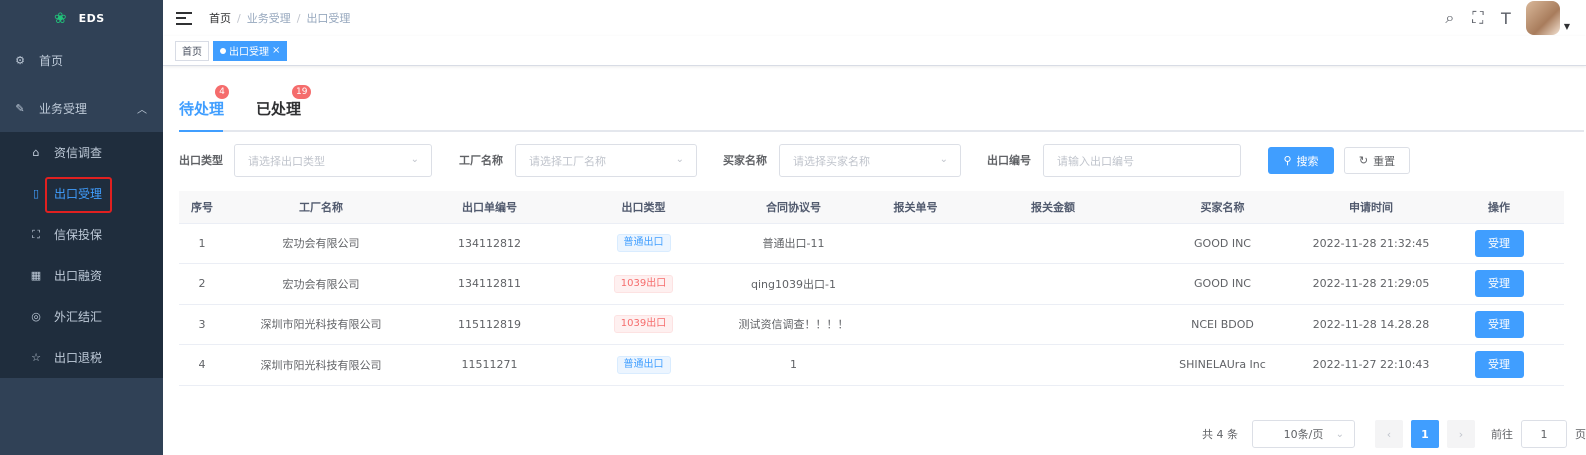 This screenshot has width=1586, height=455. What do you see at coordinates (606, 160) in the screenshot?
I see `factory-select: 请选择工厂名称 ⌄` at bounding box center [606, 160].